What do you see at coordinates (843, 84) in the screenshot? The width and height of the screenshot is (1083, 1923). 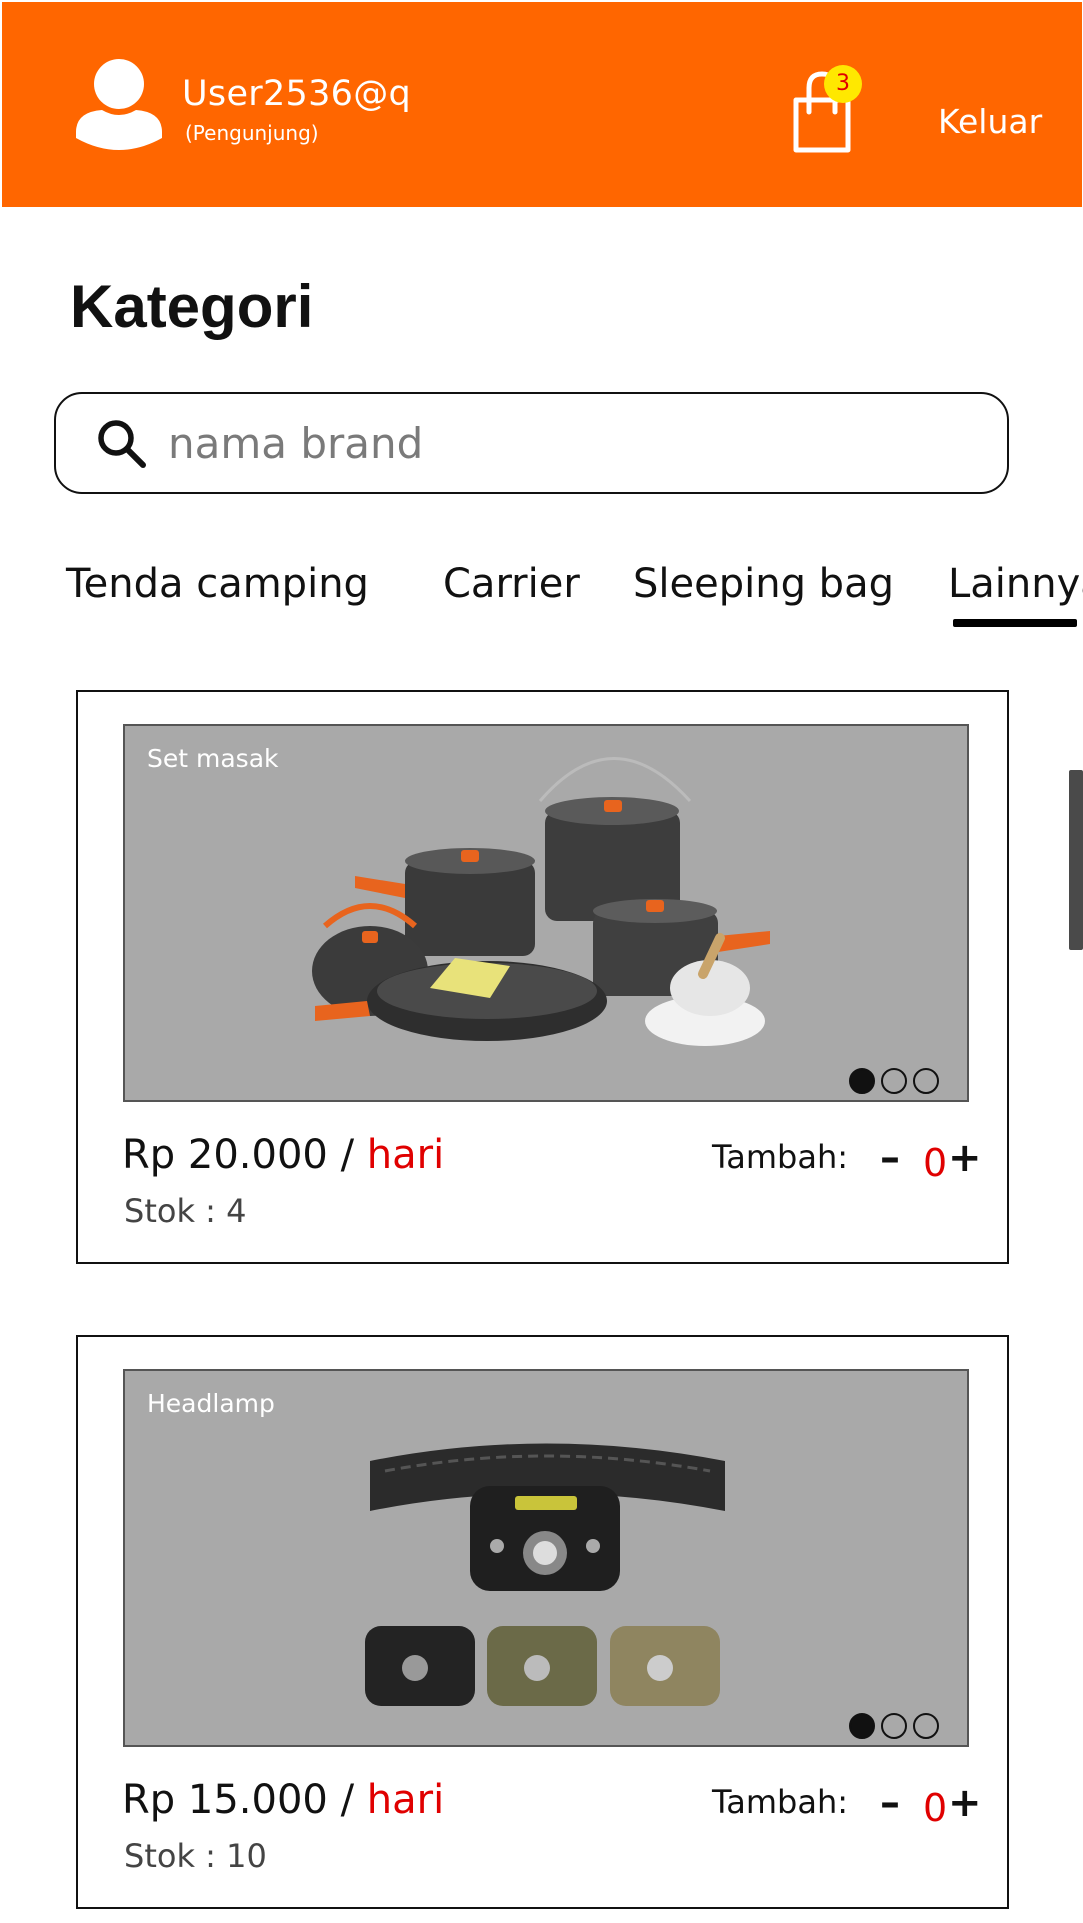 I see `cart-count-badge: 3` at bounding box center [843, 84].